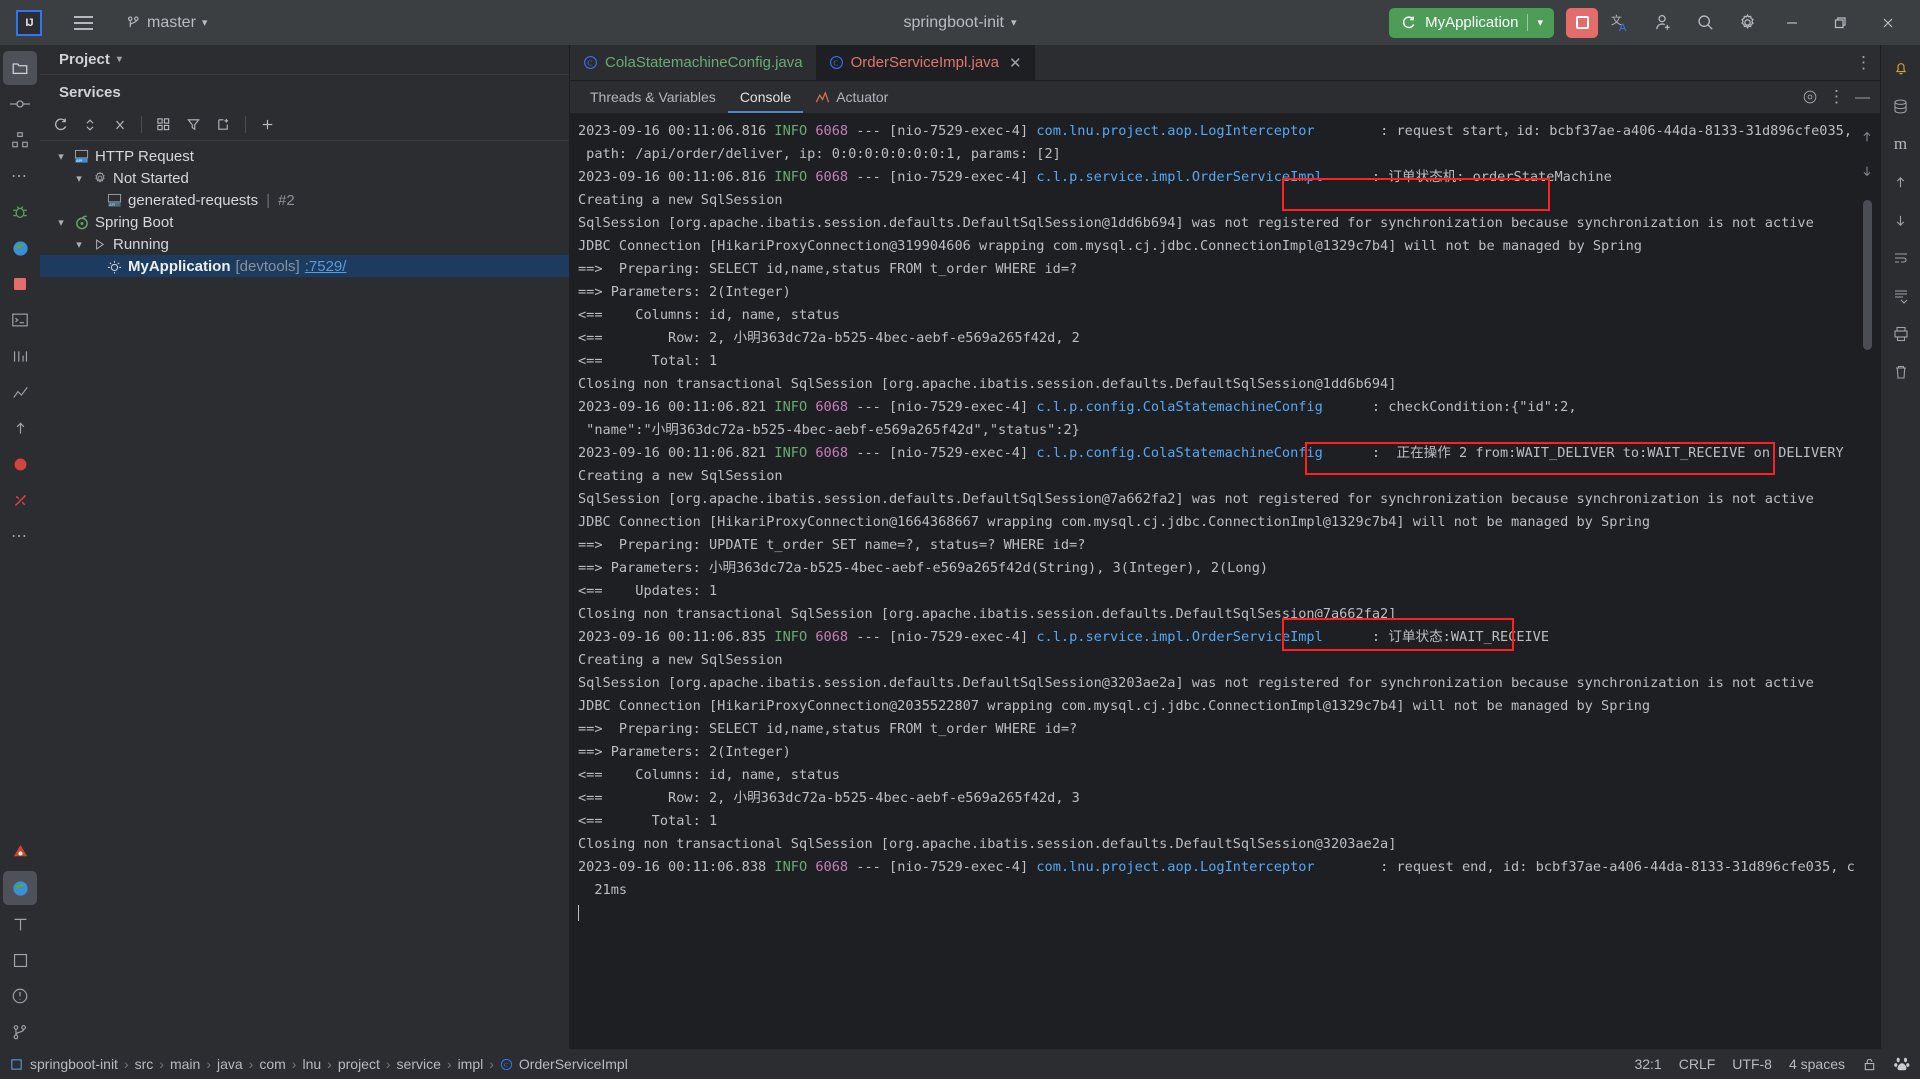 The image size is (1920, 1079). What do you see at coordinates (185, 1064) in the screenshot?
I see `breadcrumb-item: main` at bounding box center [185, 1064].